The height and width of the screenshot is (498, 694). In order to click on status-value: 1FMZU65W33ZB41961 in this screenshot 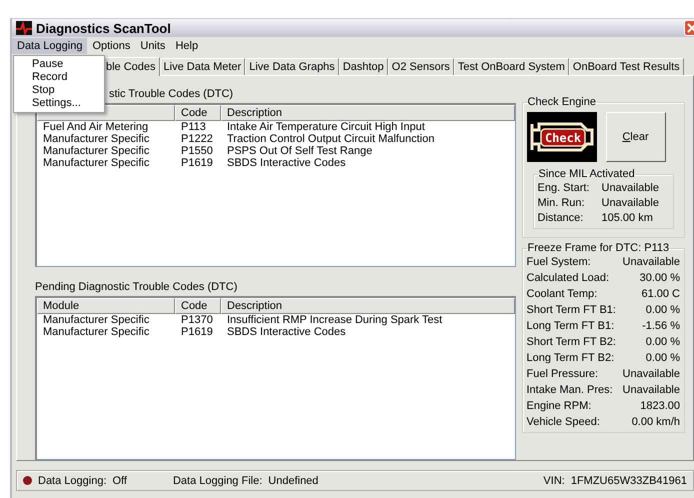, I will do `click(628, 480)`.